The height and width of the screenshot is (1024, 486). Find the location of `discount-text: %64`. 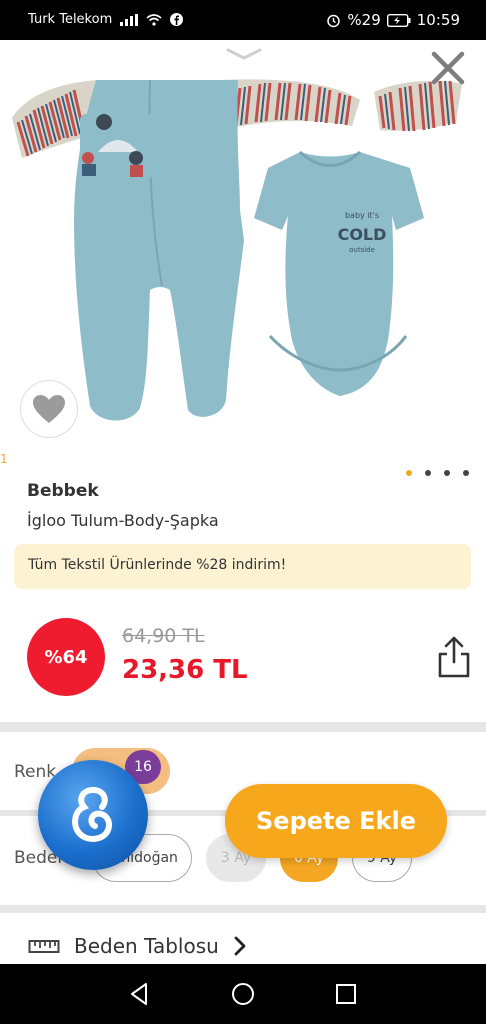

discount-text: %64 is located at coordinates (66, 657).